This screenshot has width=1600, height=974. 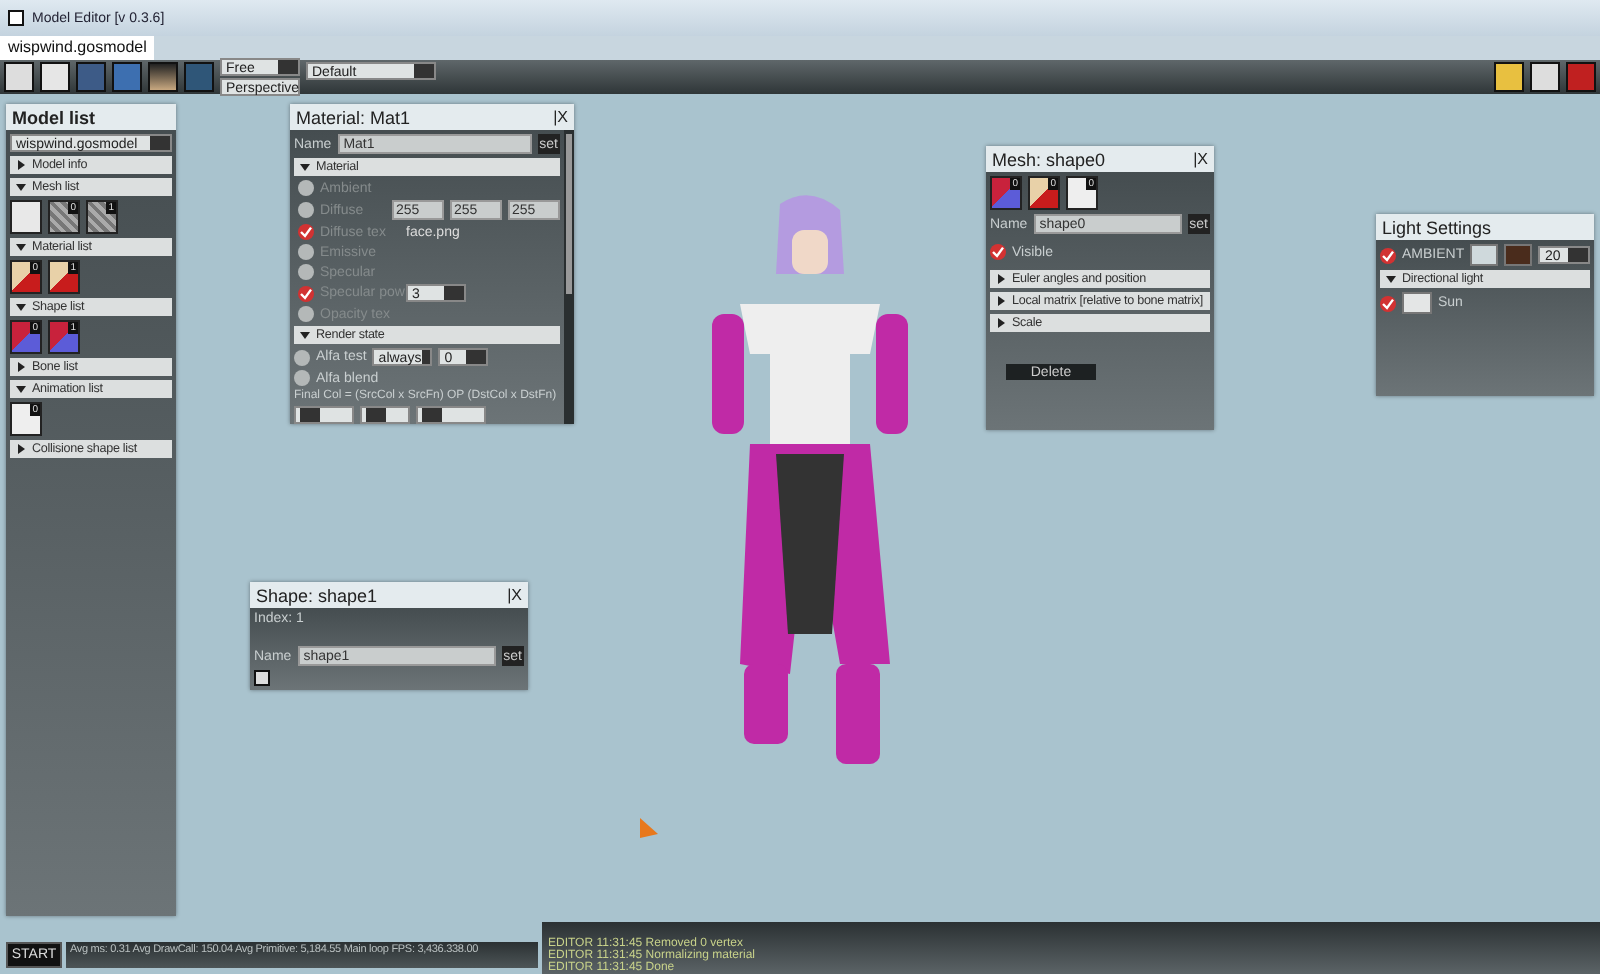 I want to click on panel-title: Light Settings, so click(x=1437, y=227).